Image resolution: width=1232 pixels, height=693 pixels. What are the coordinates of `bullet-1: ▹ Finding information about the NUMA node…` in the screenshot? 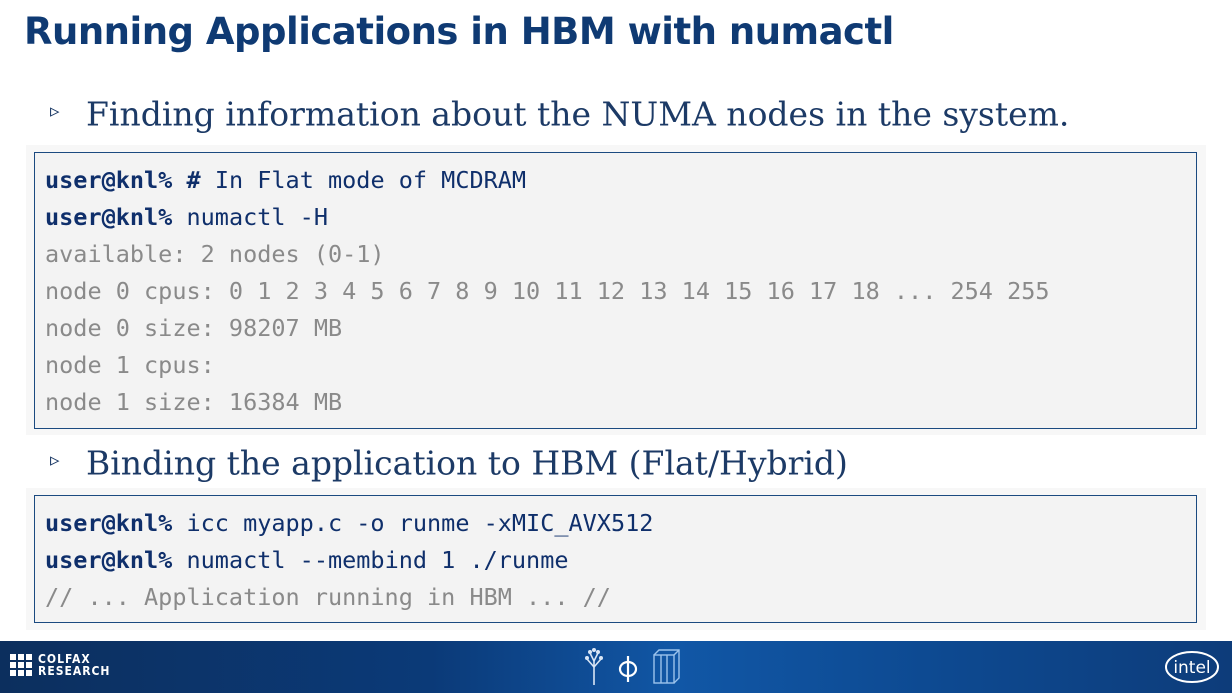 It's located at (559, 113).